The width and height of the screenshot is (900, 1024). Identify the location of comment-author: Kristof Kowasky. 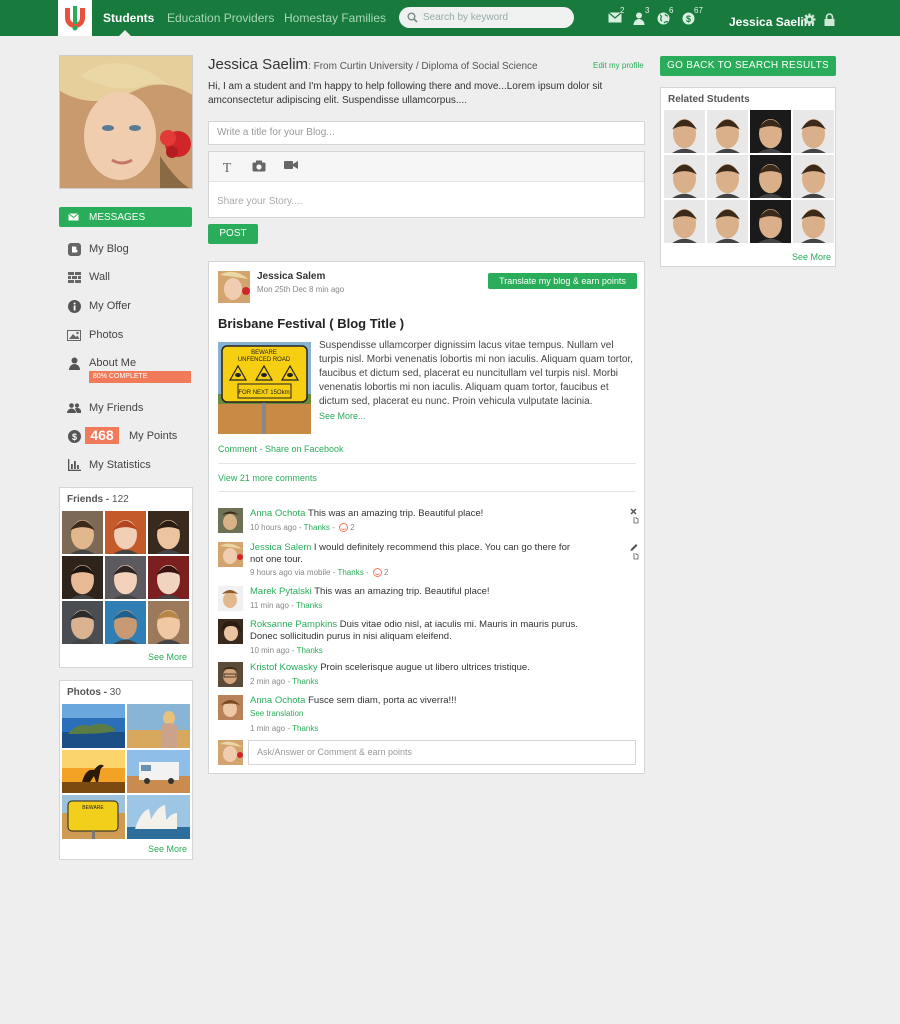
(284, 667).